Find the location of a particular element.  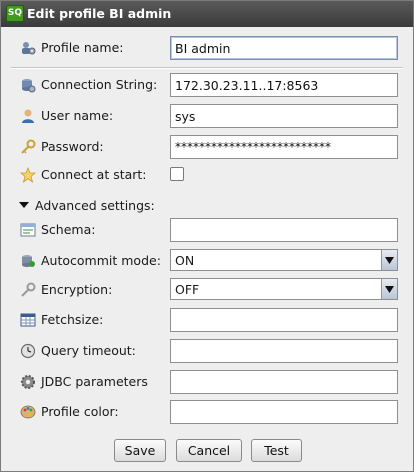

schema-row: Schema: is located at coordinates (207, 230).